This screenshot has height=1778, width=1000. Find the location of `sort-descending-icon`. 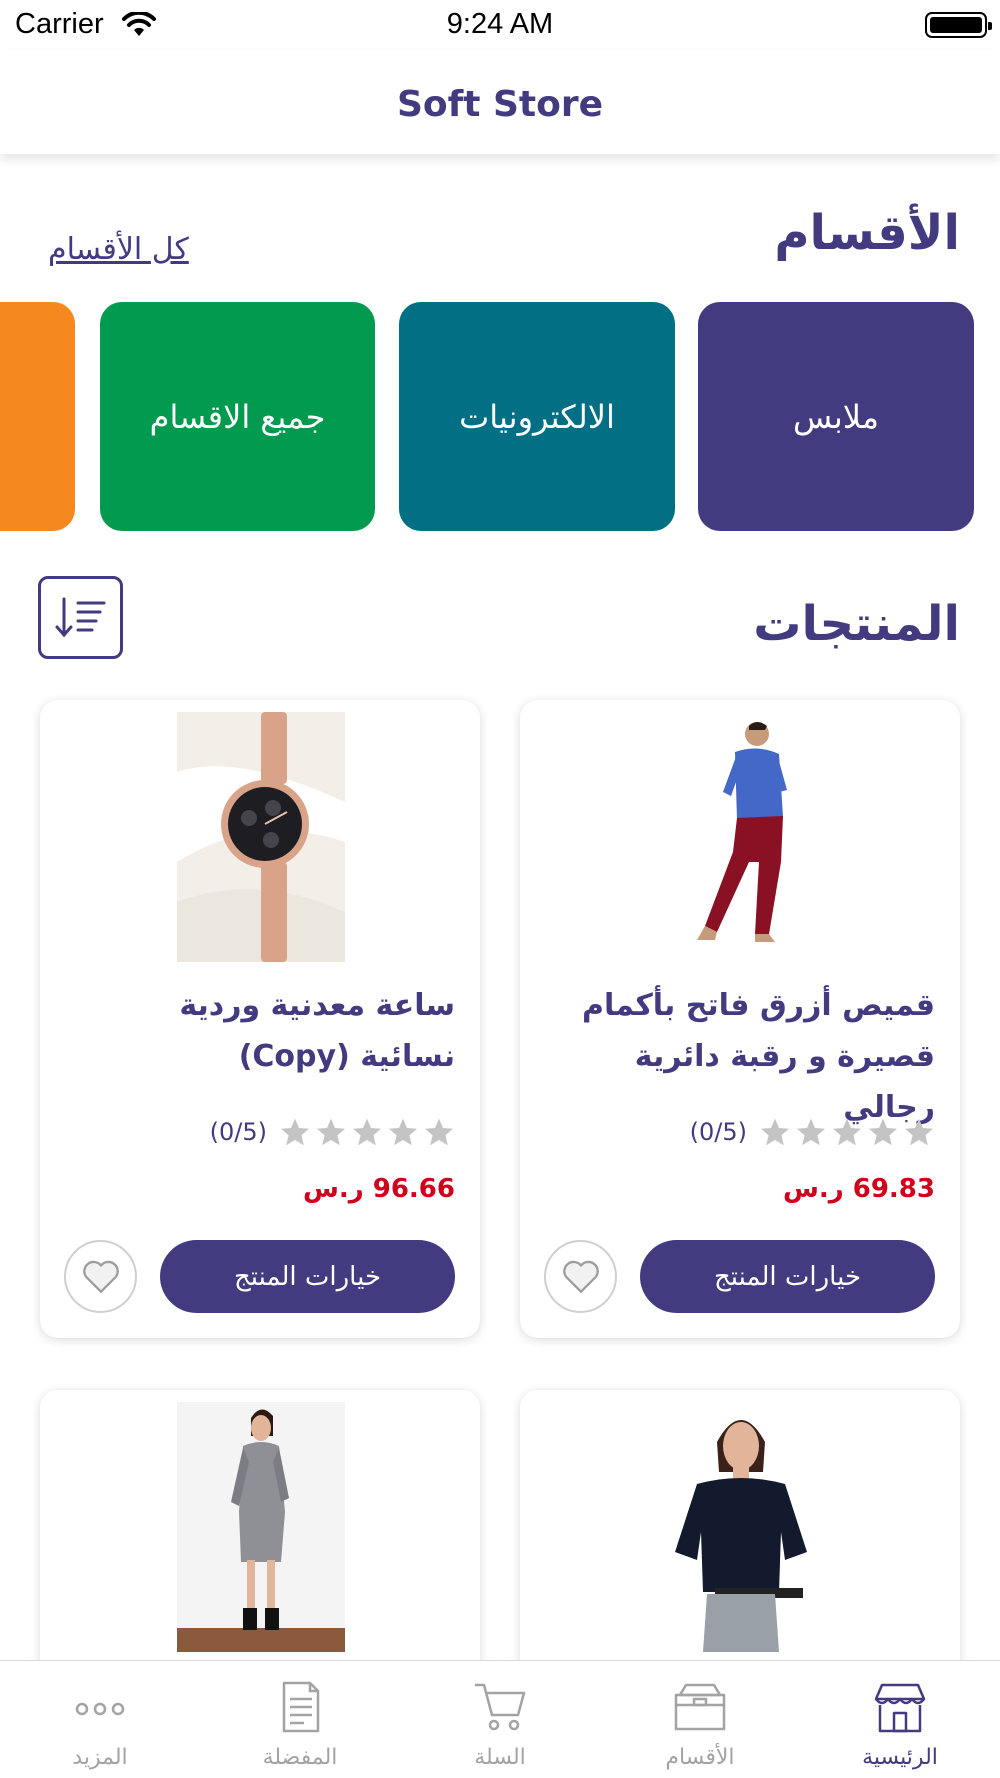

sort-descending-icon is located at coordinates (80, 617).